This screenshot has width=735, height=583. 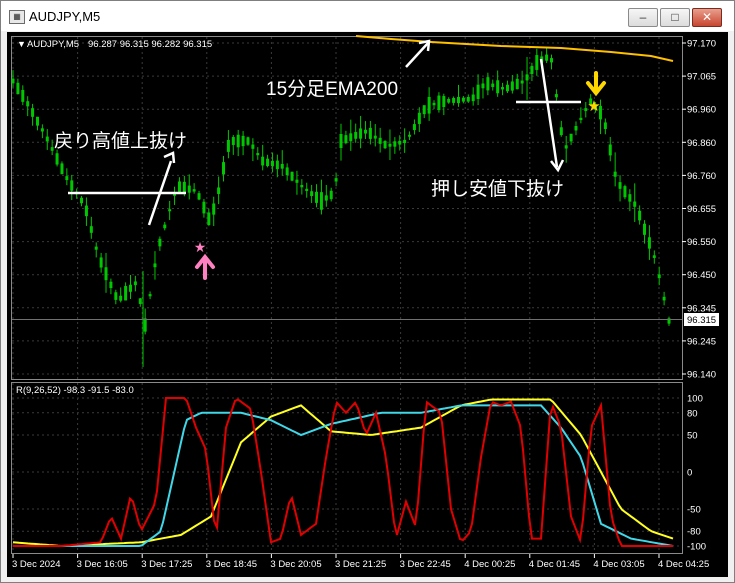 I want to click on minimize-button: –, so click(x=643, y=17).